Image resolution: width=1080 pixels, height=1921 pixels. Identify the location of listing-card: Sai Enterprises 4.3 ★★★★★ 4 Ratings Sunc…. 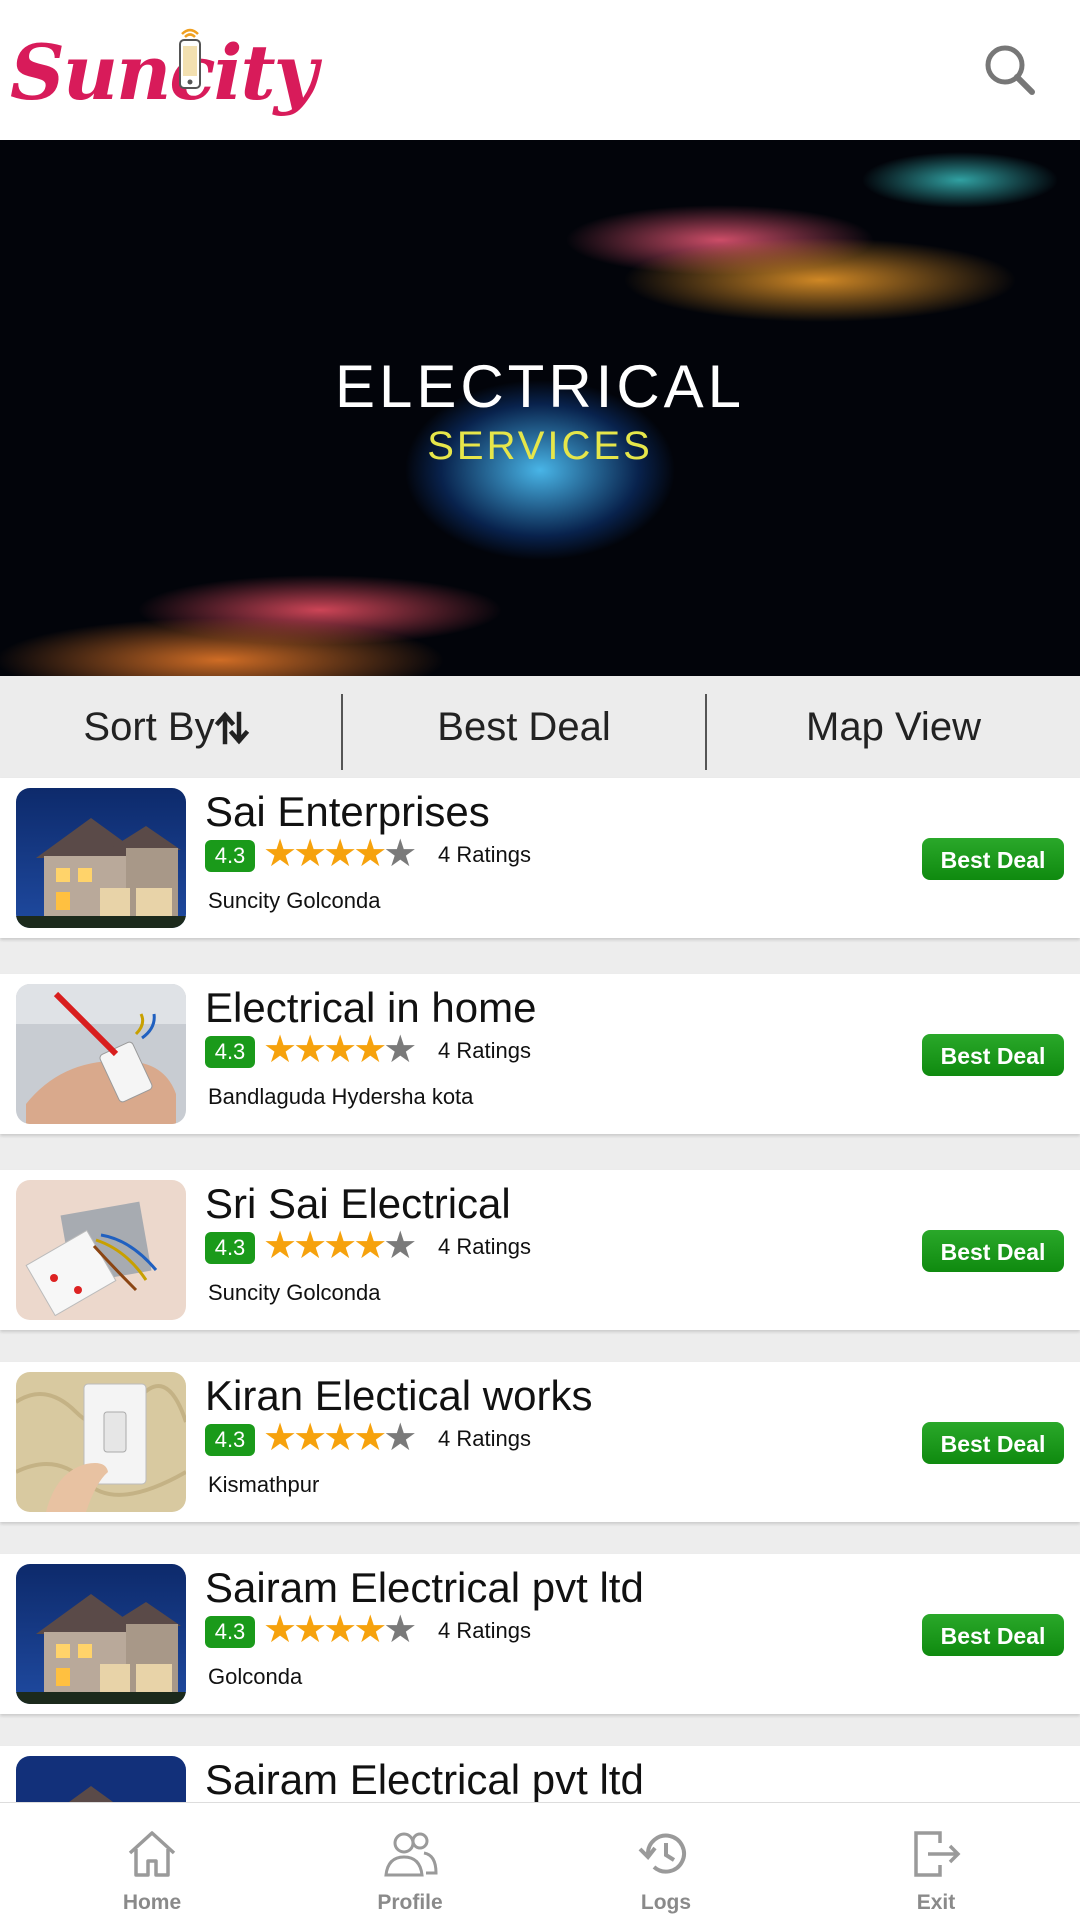
(540, 858).